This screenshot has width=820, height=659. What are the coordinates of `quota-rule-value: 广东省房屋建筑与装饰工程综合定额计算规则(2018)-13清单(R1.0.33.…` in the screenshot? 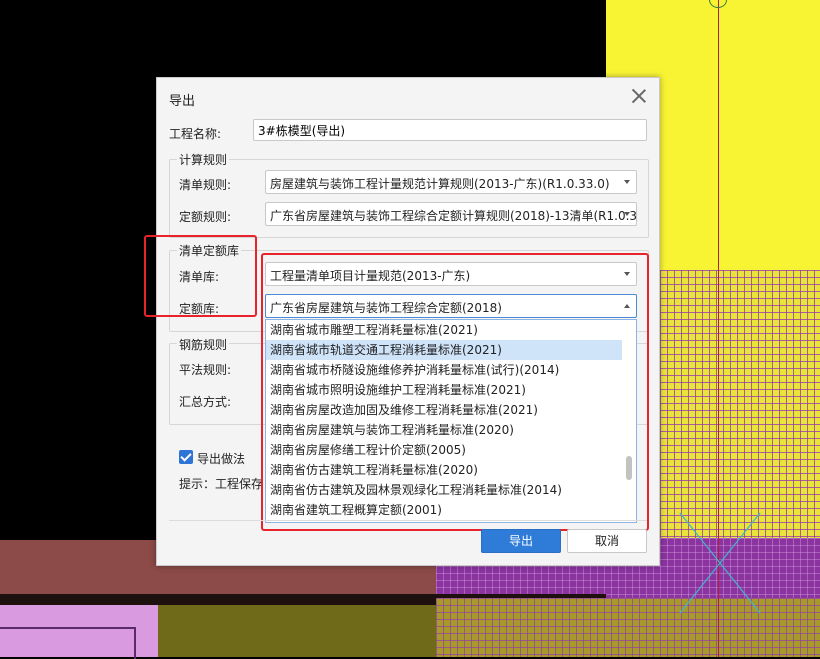 It's located at (453, 216).